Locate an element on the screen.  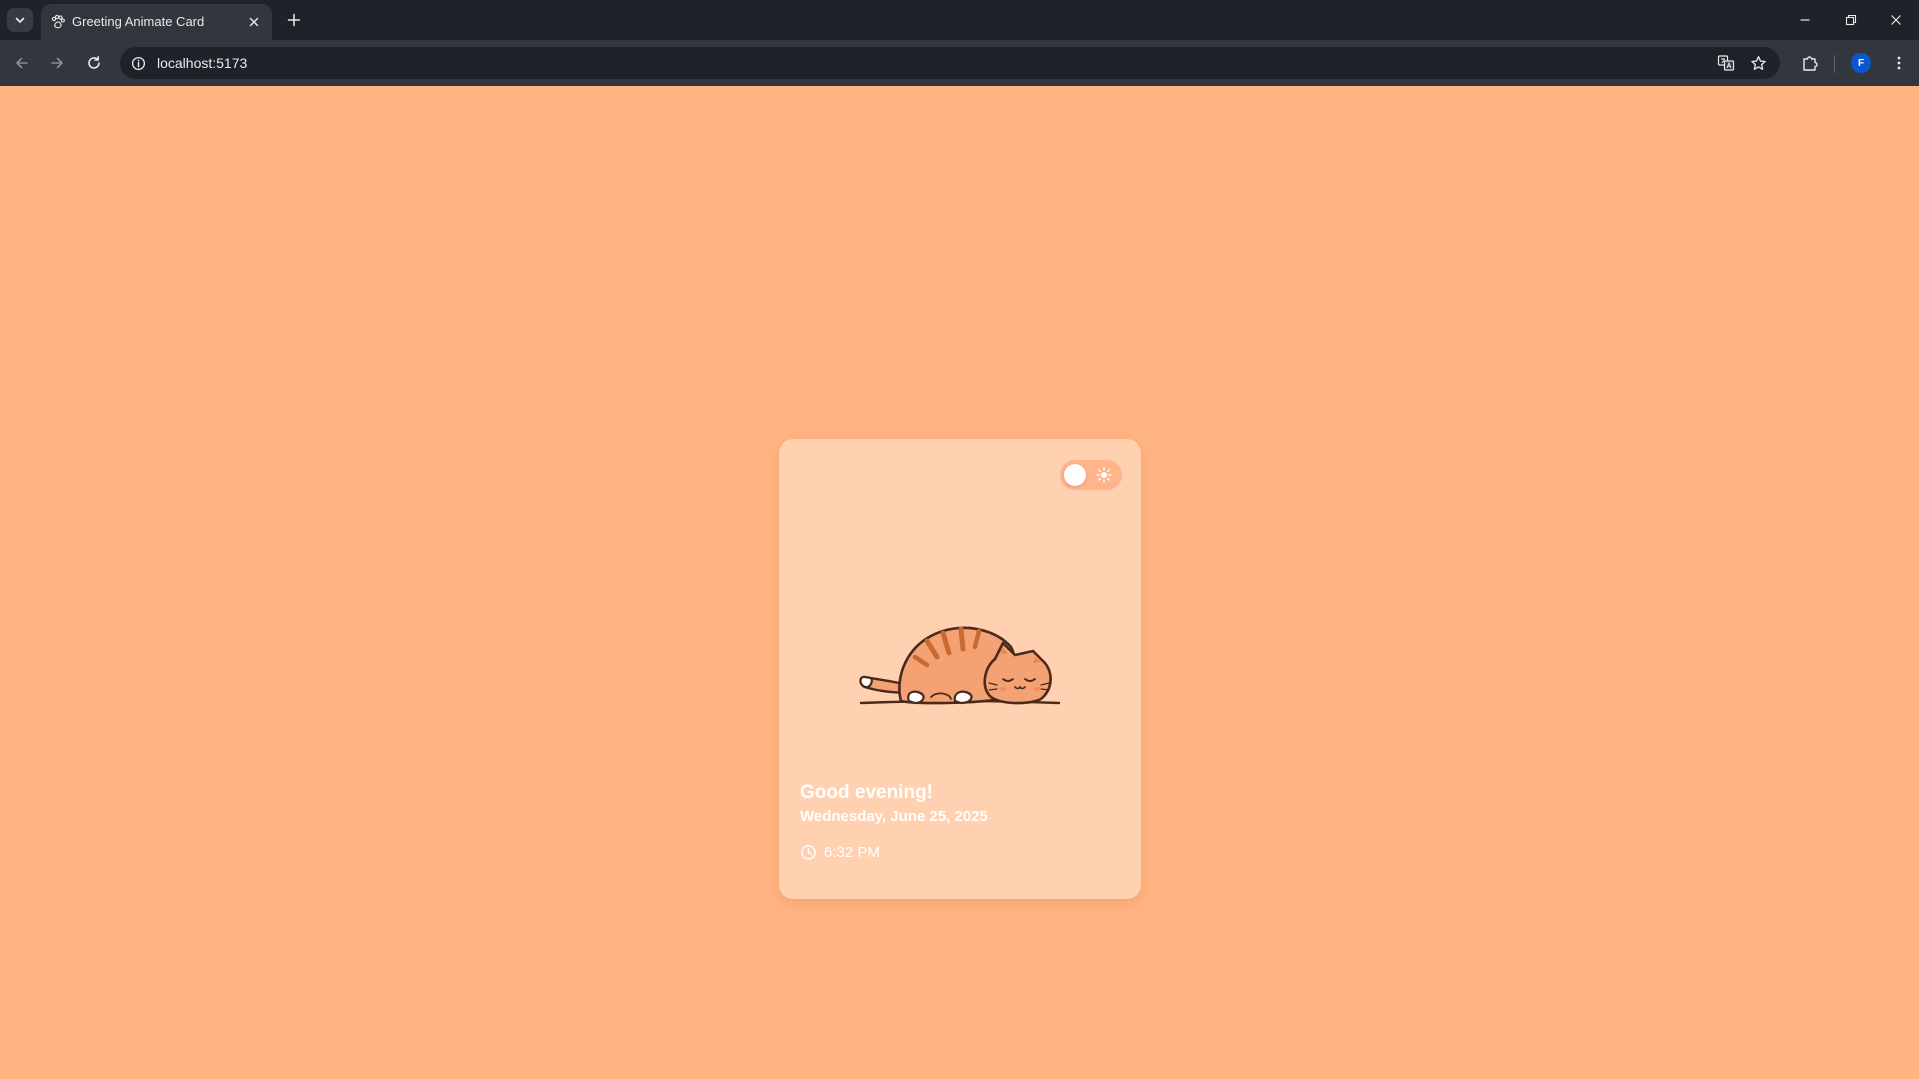
close-window-button is located at coordinates (1896, 20).